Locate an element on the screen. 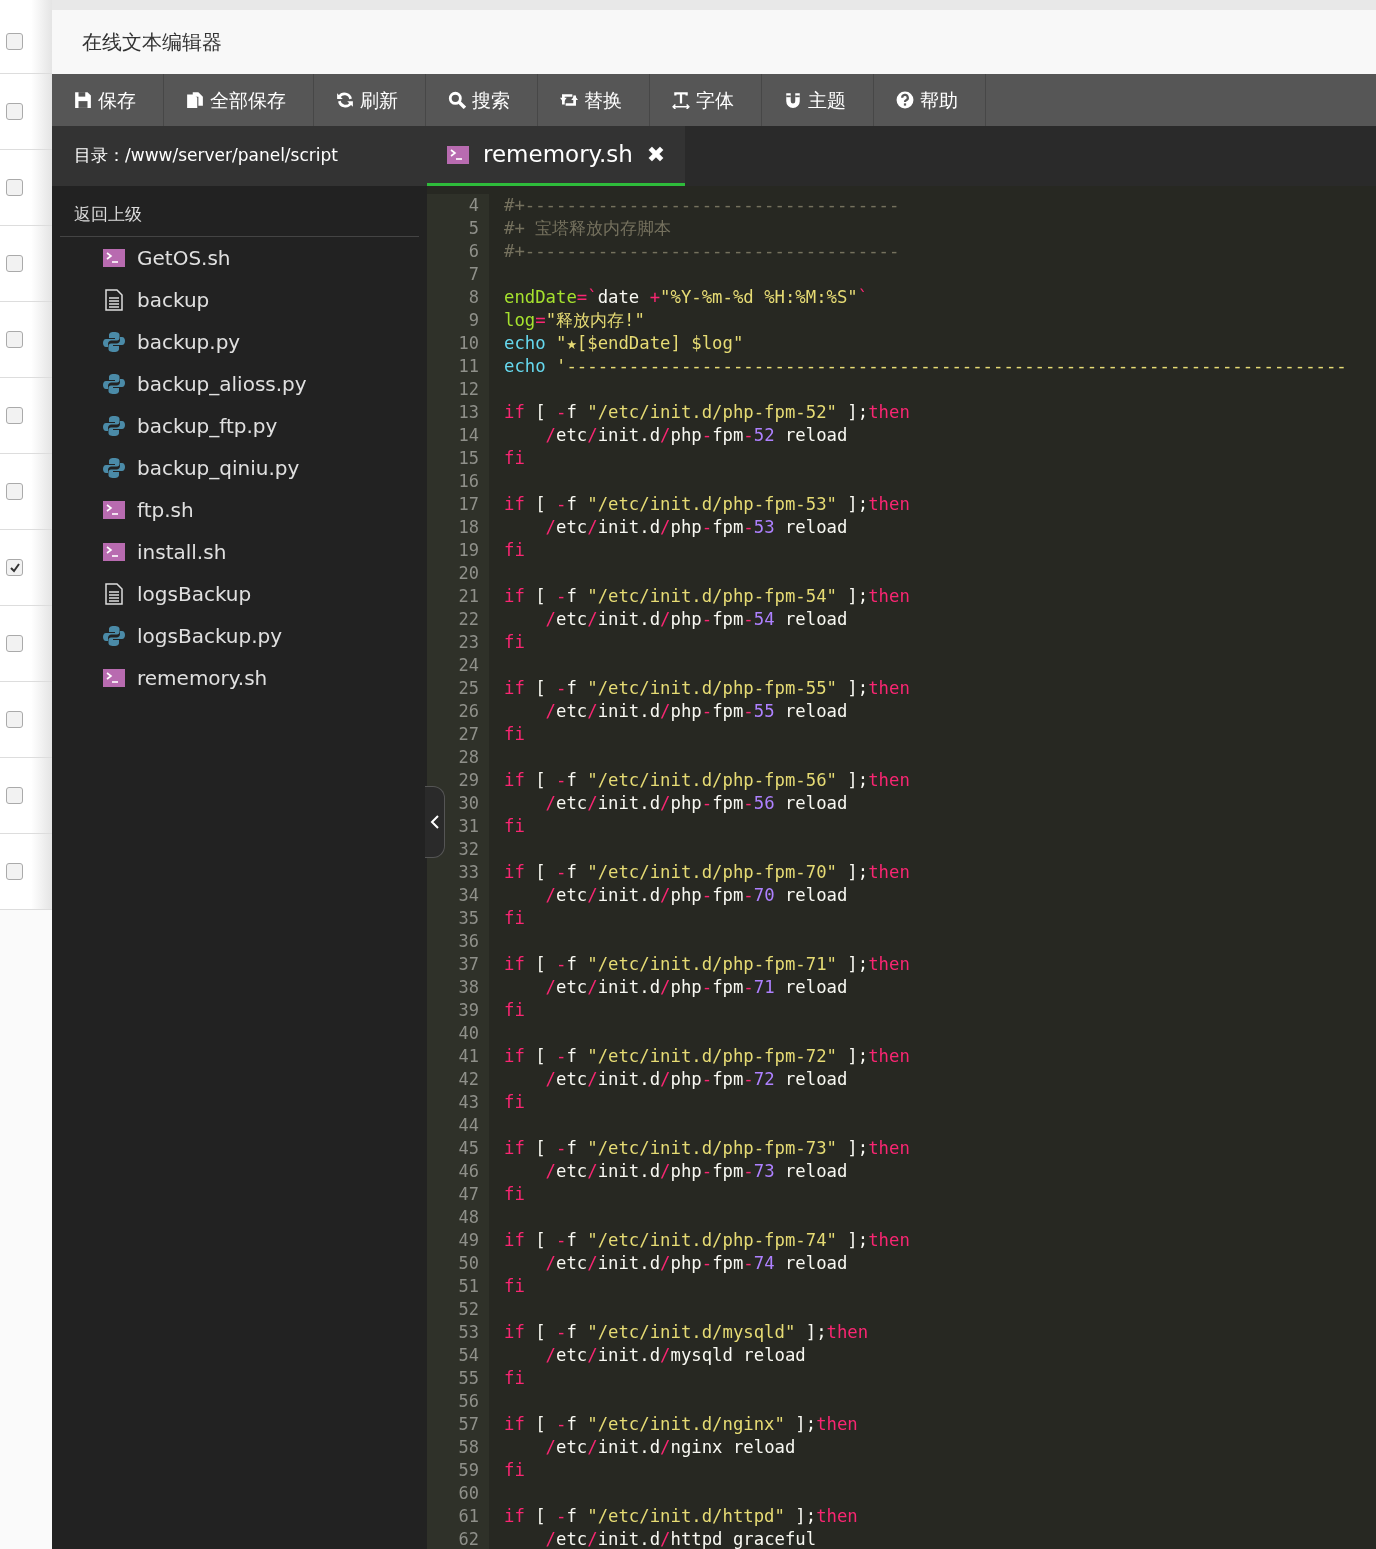 Image resolution: width=1376 pixels, height=1549 pixels. file-item: backup.py is located at coordinates (189, 341).